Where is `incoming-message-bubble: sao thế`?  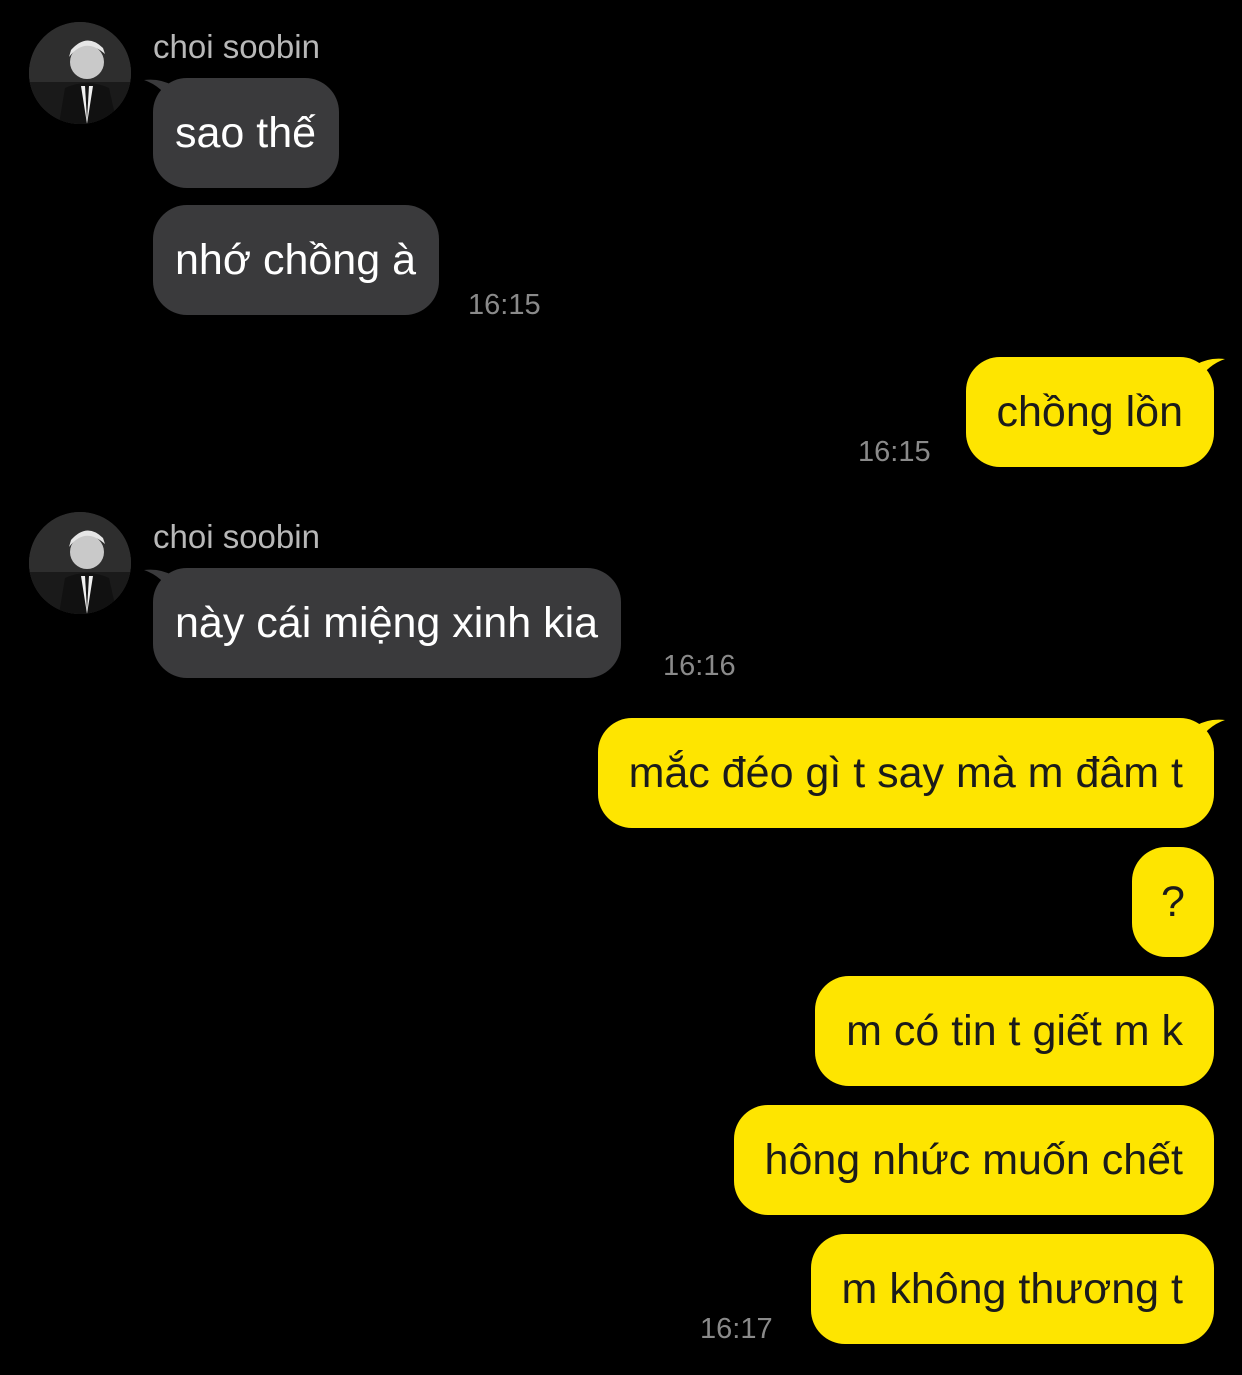
incoming-message-bubble: sao thế is located at coordinates (242, 133).